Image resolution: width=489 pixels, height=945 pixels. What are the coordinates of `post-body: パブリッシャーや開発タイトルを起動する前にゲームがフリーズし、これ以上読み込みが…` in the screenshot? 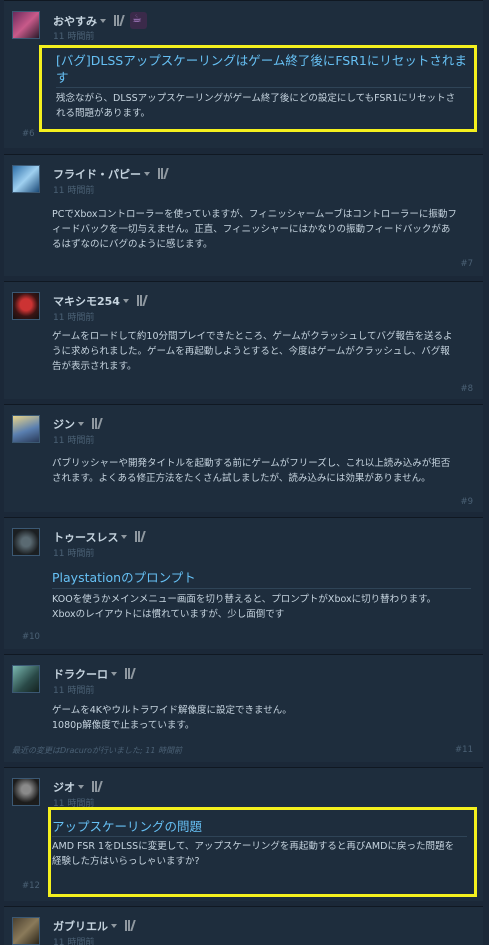 It's located at (262, 471).